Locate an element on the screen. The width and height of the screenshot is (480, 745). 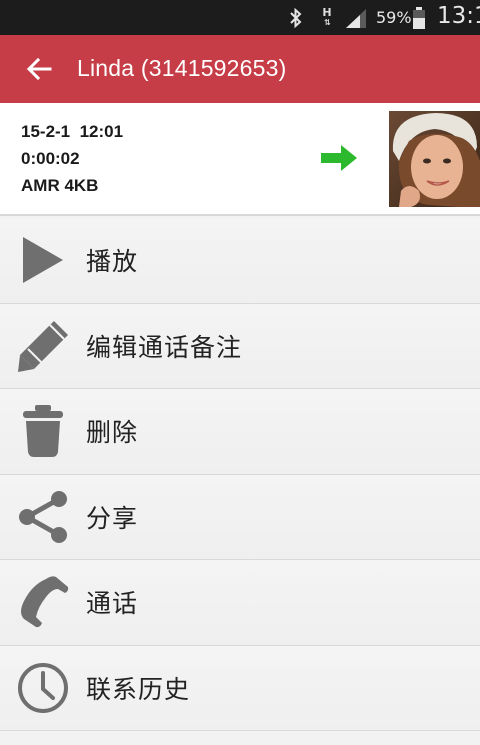
menu-item-label: 编辑通话备注 is located at coordinates (164, 347).